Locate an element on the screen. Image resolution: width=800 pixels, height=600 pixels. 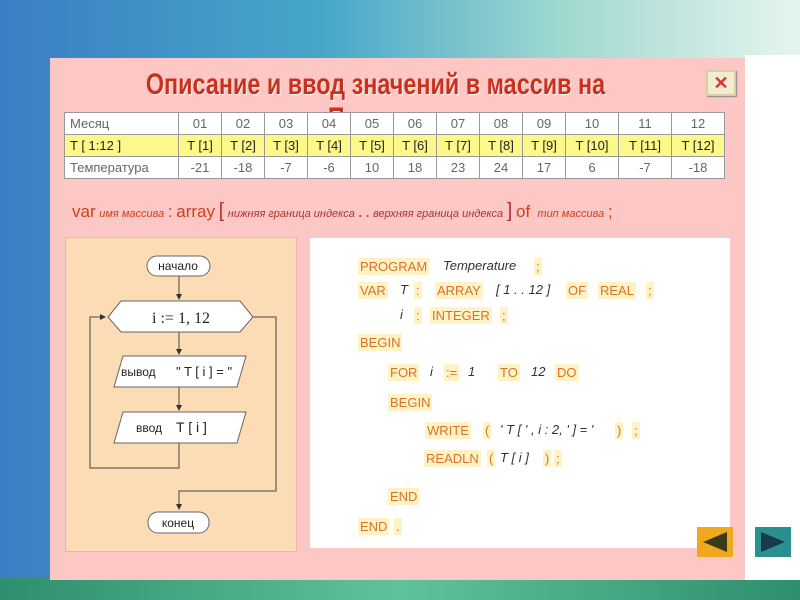
syntax-high: верхняя граница индекса is located at coordinates (438, 214).